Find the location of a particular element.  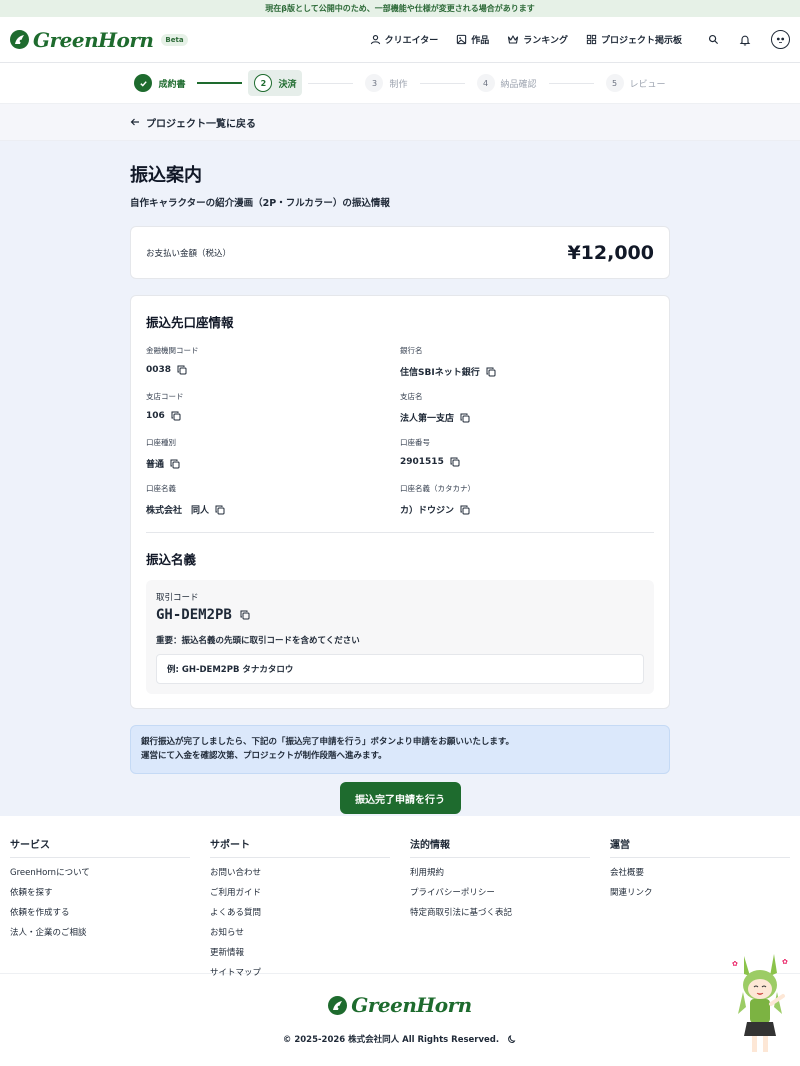

submit-transfer-button: 振込完了申請を行う is located at coordinates (400, 798).